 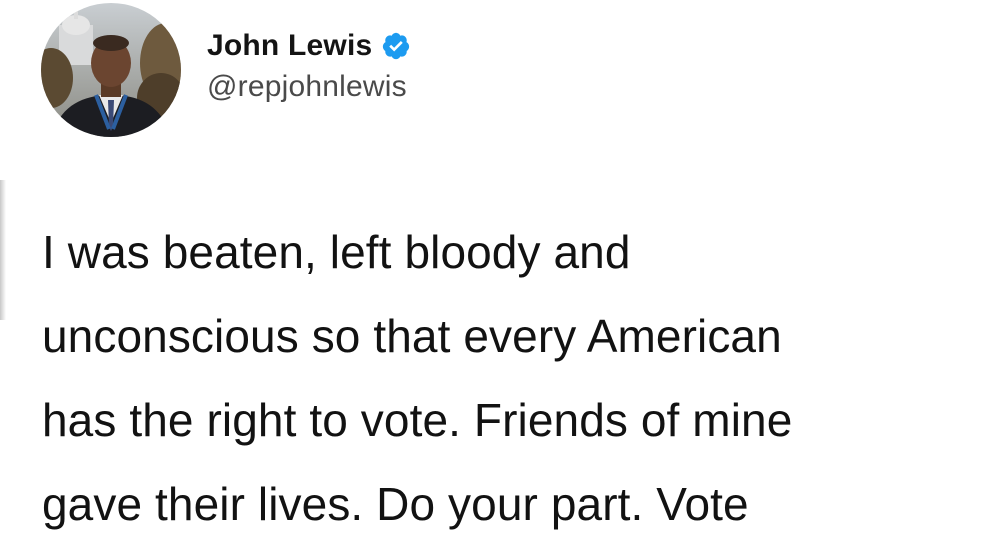 I want to click on author-block: John Lewis @repjohnlewis, so click(x=309, y=64).